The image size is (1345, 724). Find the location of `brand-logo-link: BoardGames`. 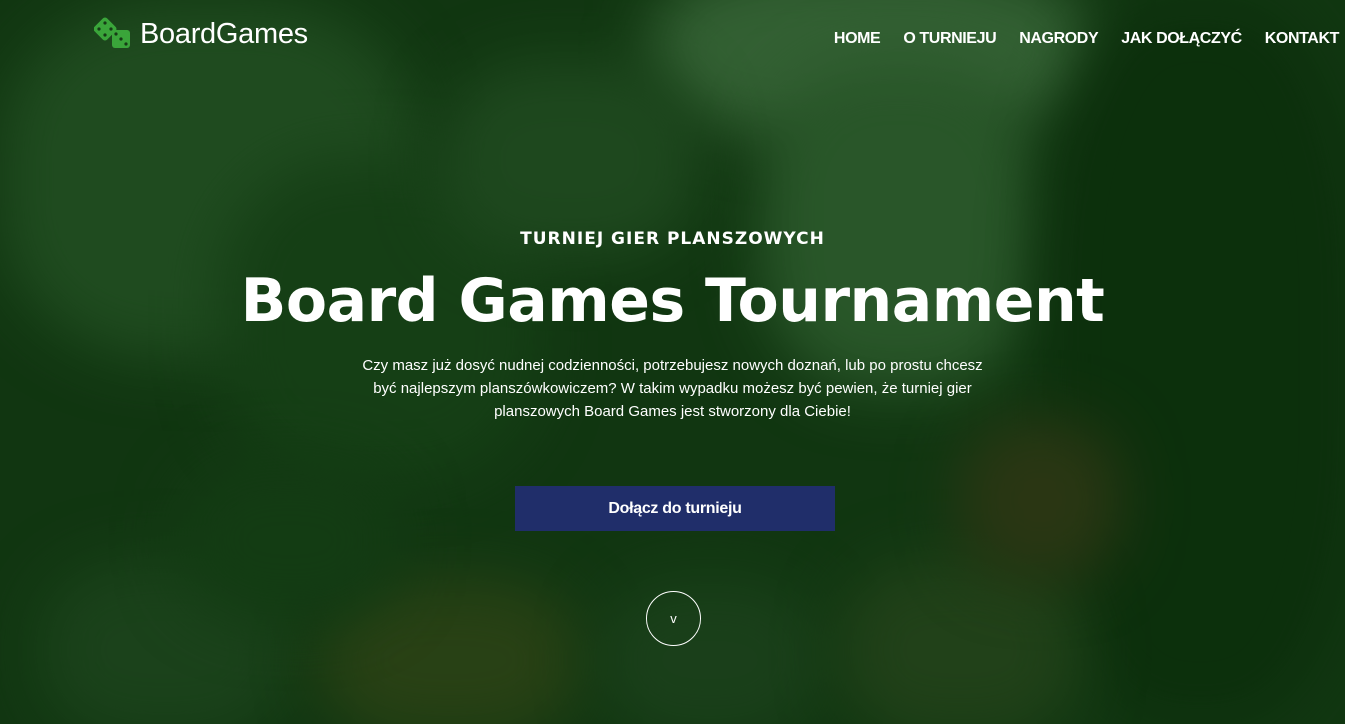

brand-logo-link: BoardGames is located at coordinates (201, 34).